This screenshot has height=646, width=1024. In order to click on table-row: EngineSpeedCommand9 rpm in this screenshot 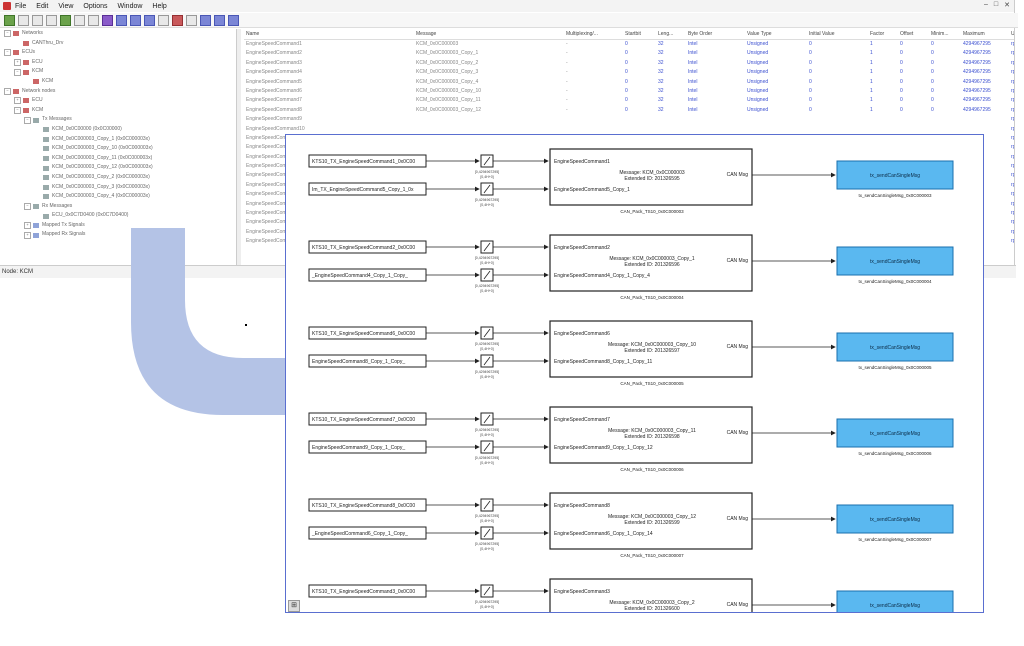, I will do `click(629, 119)`.